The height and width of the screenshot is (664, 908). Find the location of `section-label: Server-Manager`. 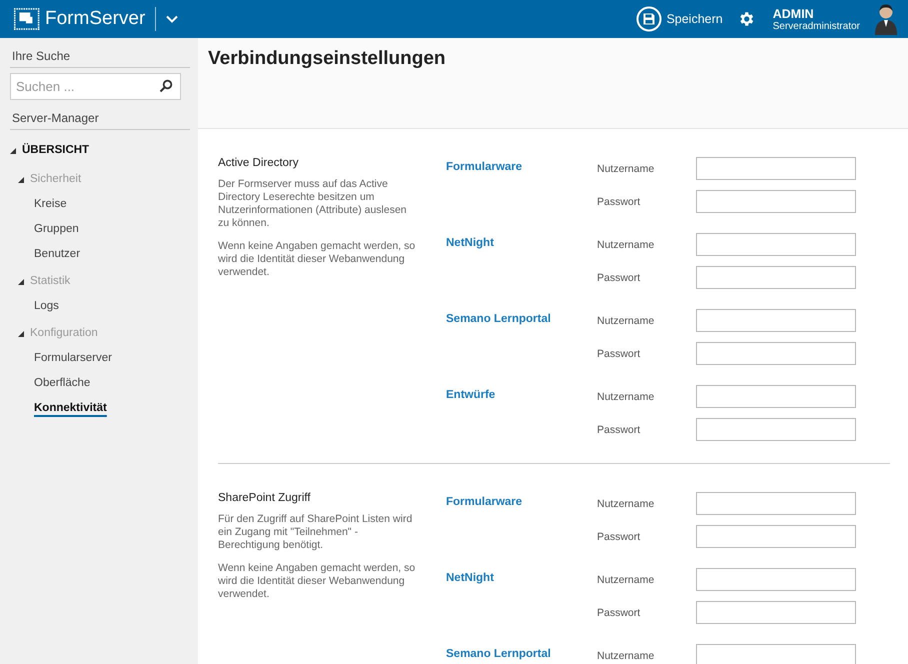

section-label: Server-Manager is located at coordinates (100, 119).